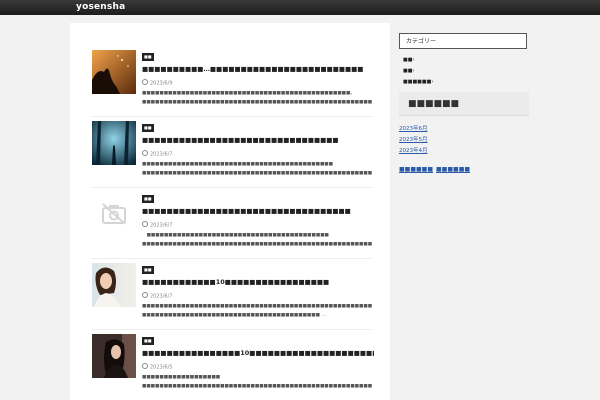 The width and height of the screenshot is (600, 400). I want to click on archive-link: 2023年4月, so click(464, 151).